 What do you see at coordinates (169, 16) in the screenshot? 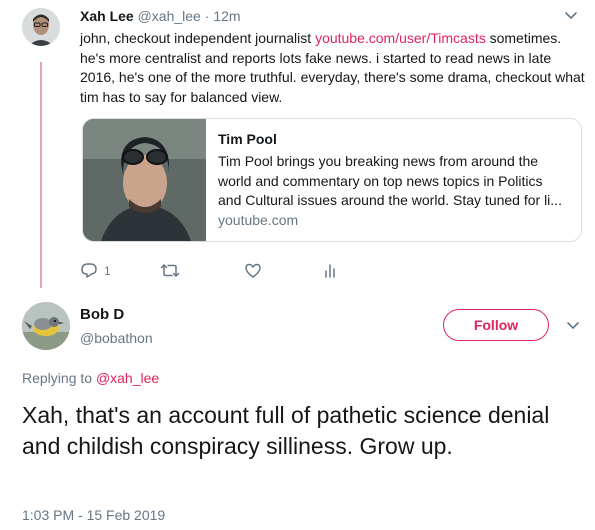
I see `author-handle: @xah_lee` at bounding box center [169, 16].